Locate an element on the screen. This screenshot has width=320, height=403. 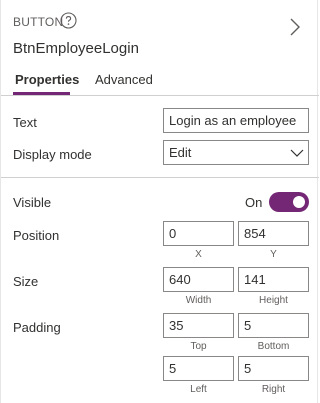
tabs-divider is located at coordinates (160, 95).